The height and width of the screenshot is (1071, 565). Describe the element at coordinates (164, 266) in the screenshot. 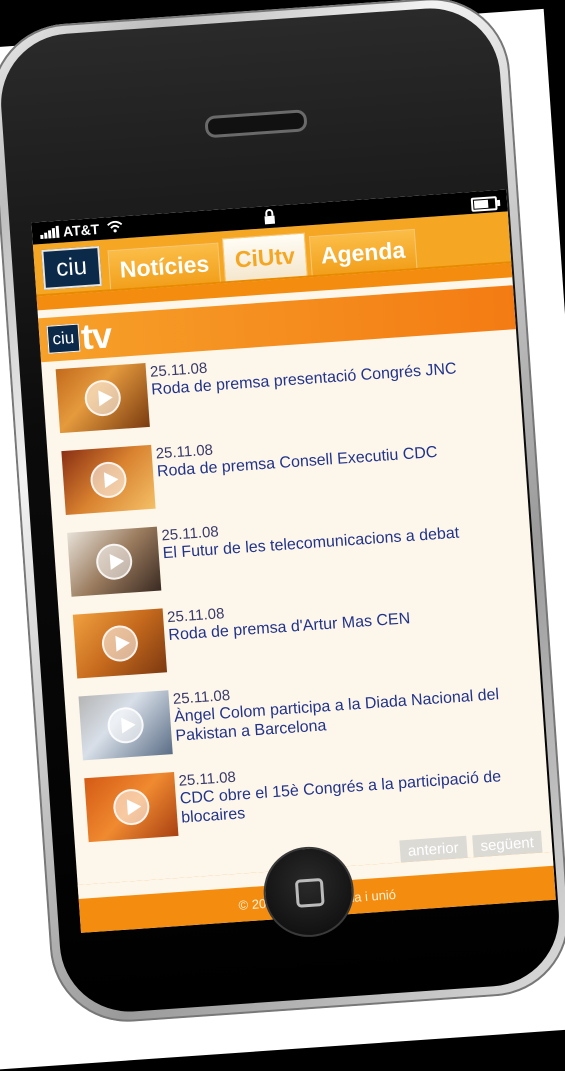

I see `tab-noticies: Notícies` at that location.